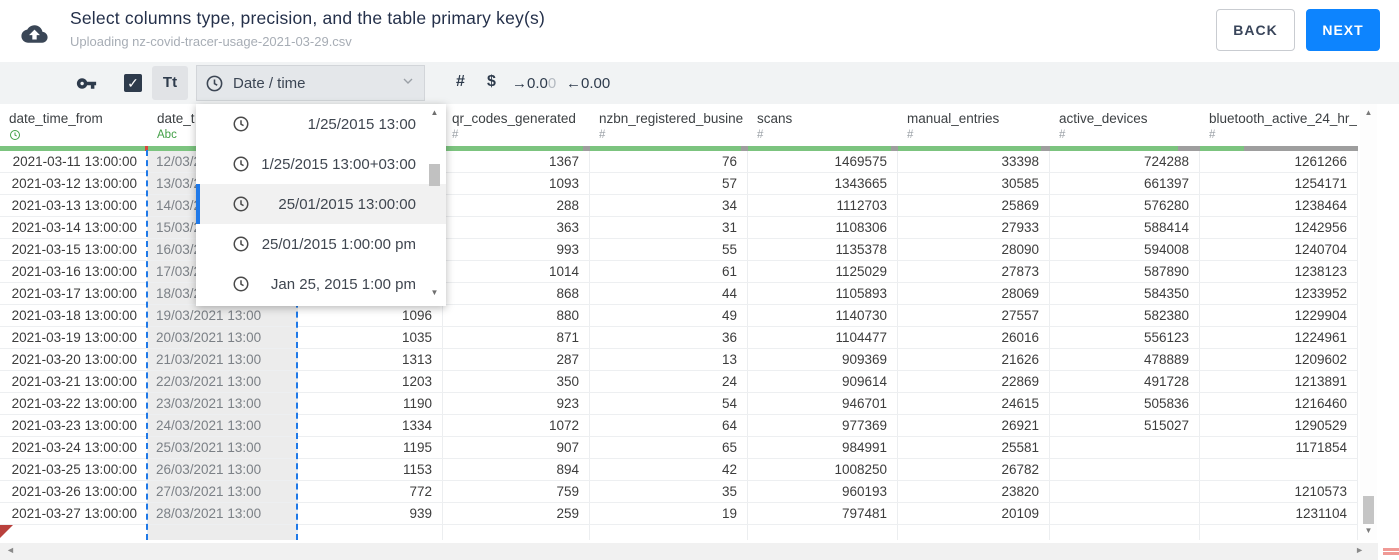 This screenshot has height=560, width=1399. I want to click on partial-row, so click(679, 532).